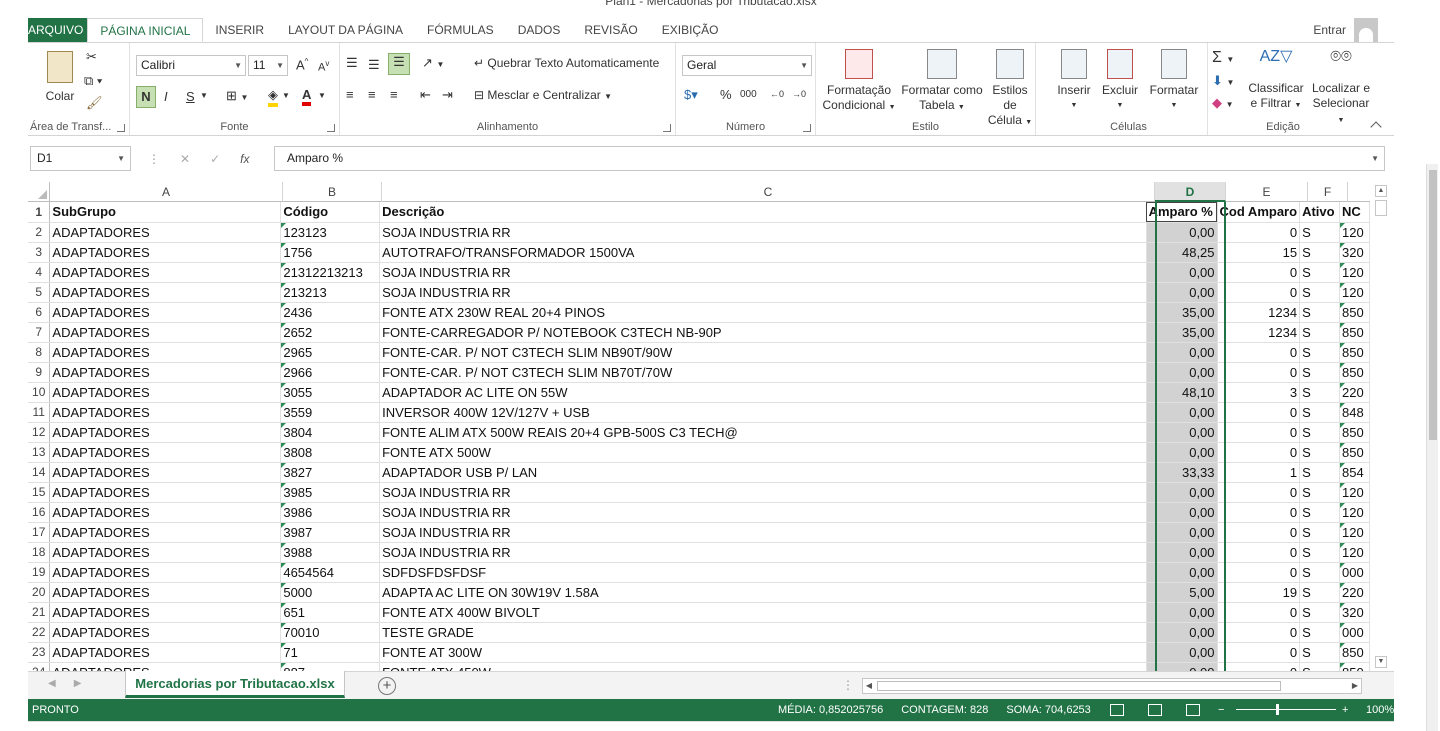 The height and width of the screenshot is (731, 1440). What do you see at coordinates (39, 512) in the screenshot?
I see `row-header: 16` at bounding box center [39, 512].